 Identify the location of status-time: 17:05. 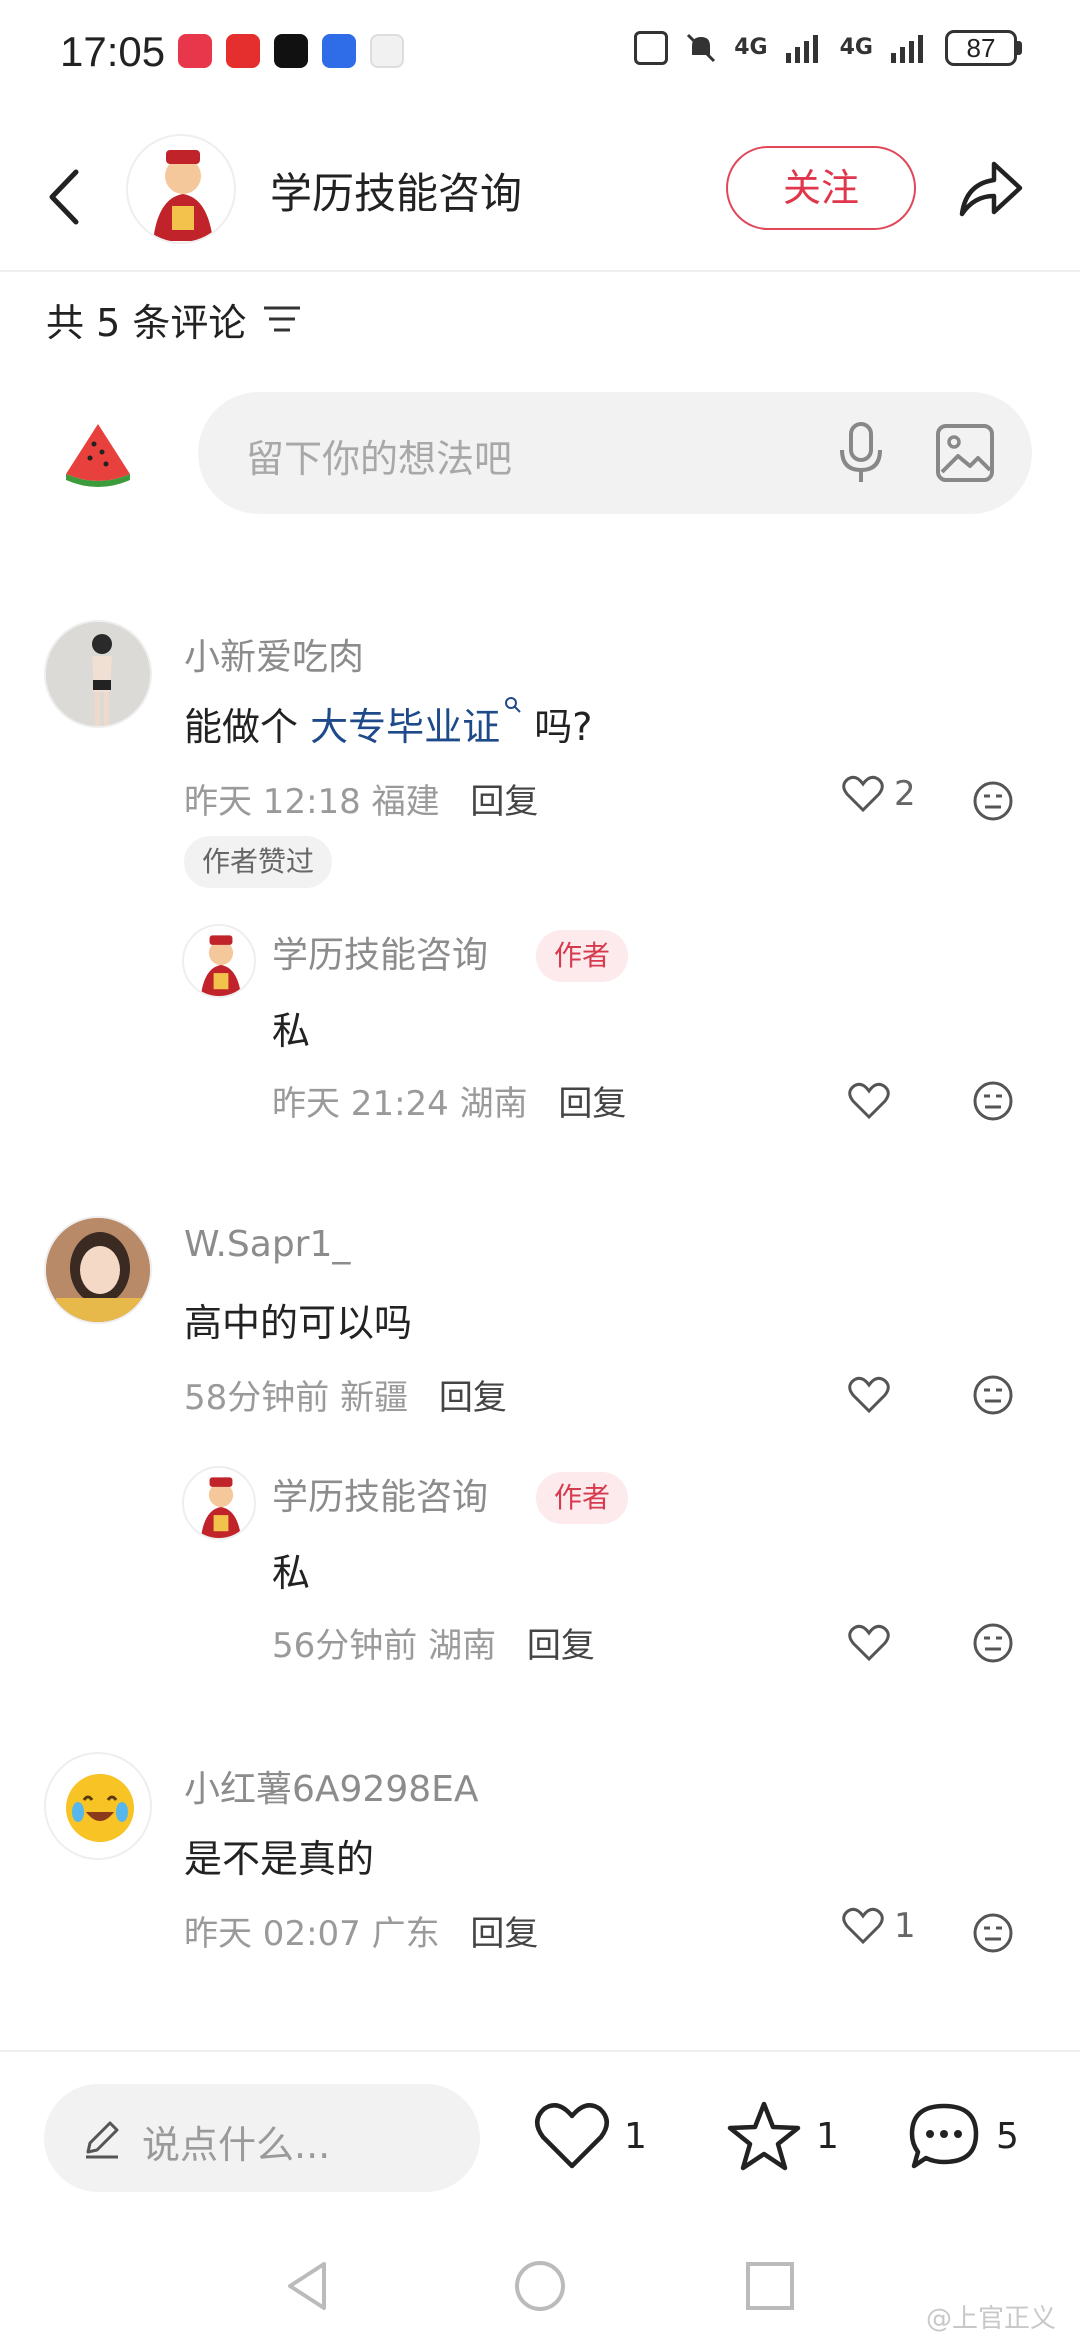
(113, 51).